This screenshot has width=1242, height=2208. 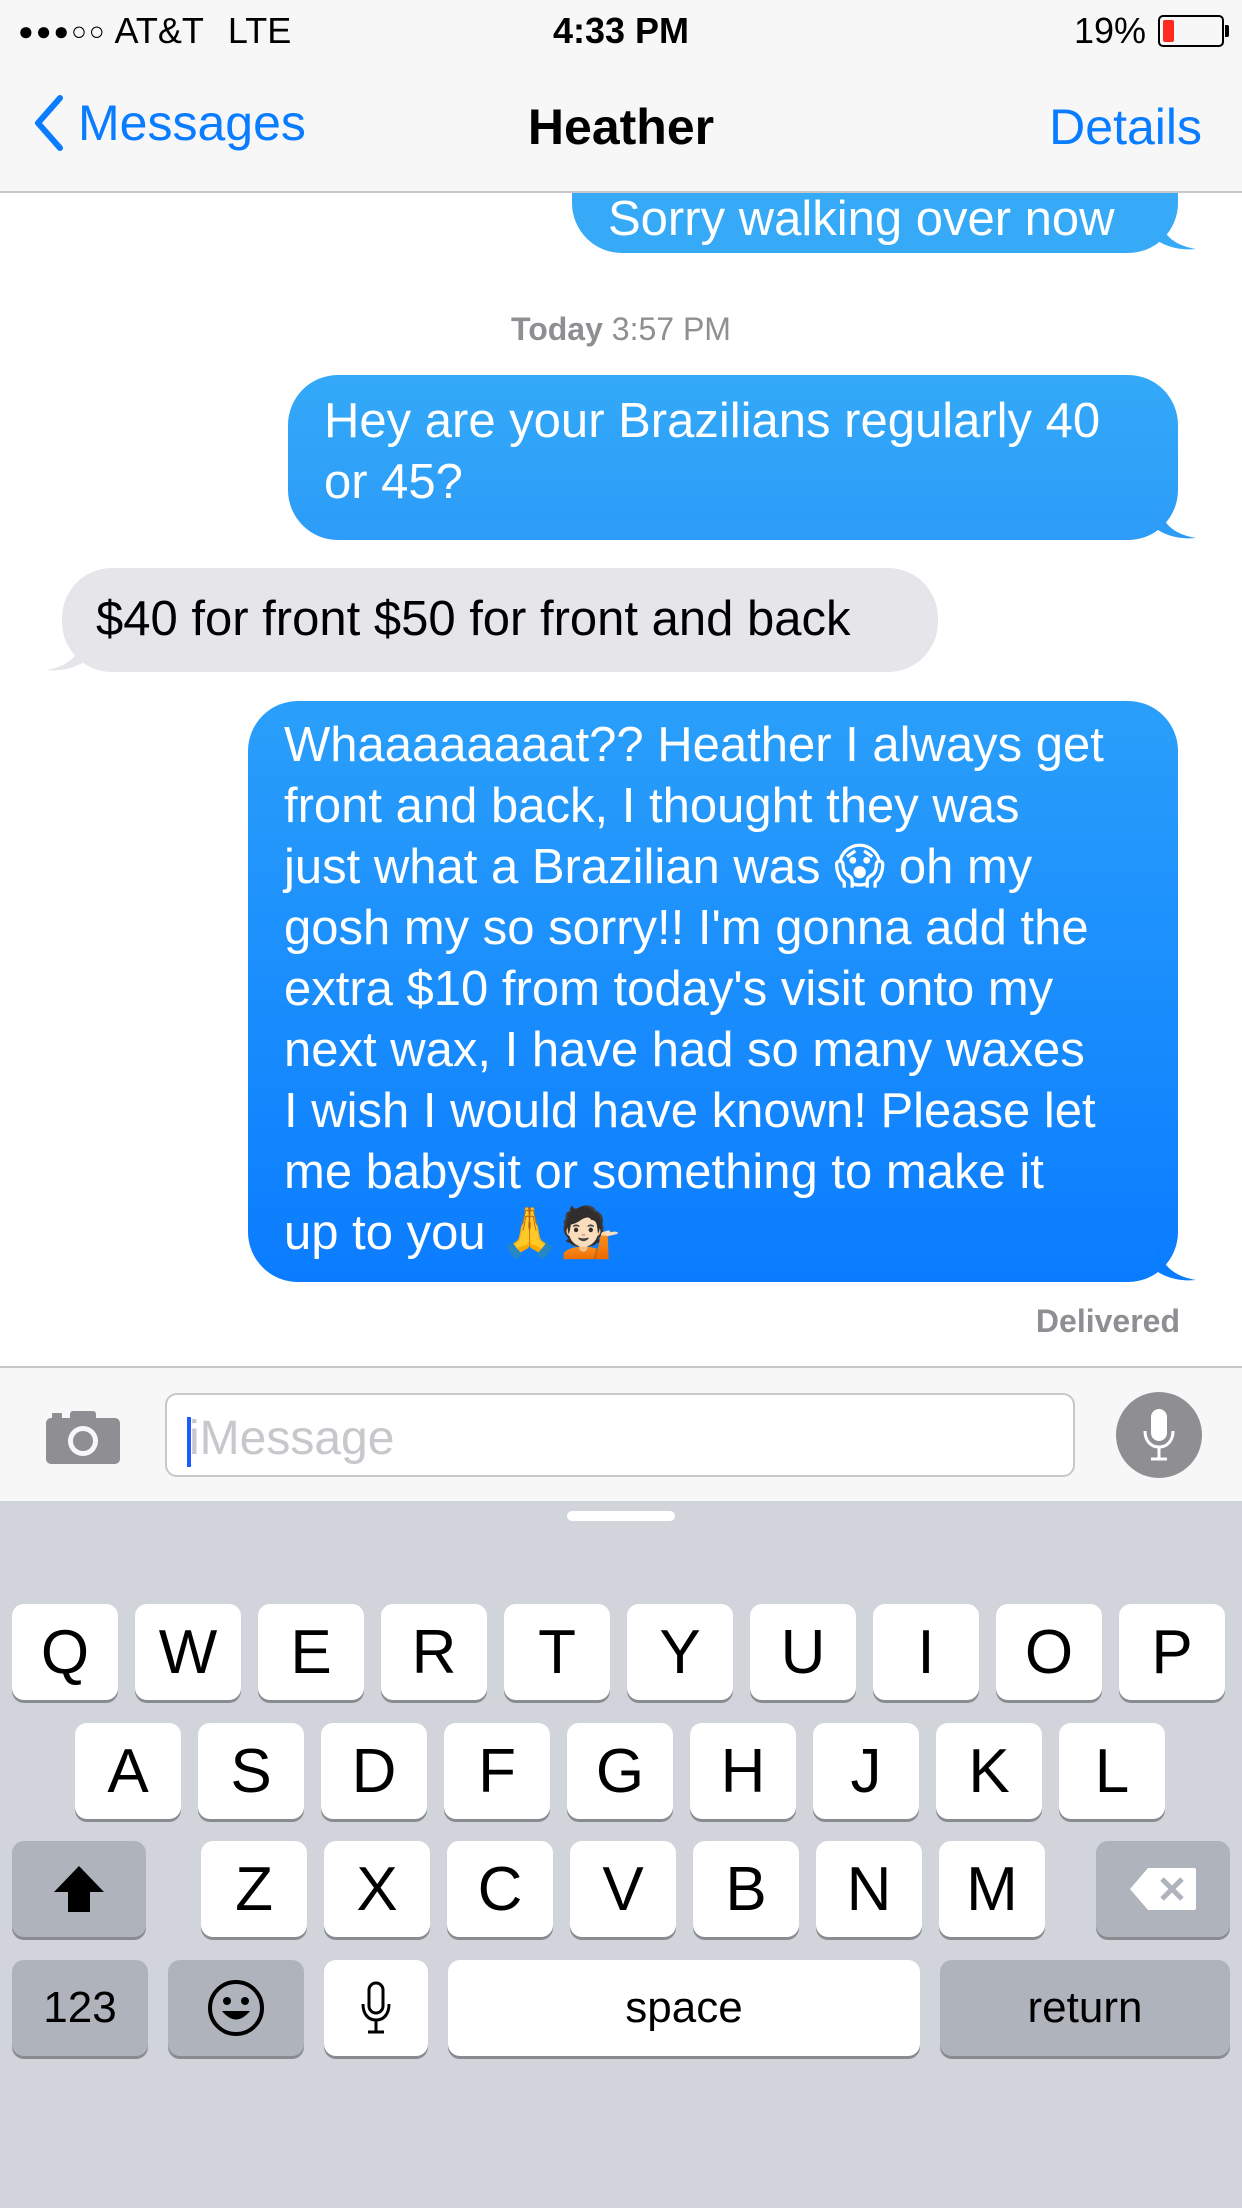 What do you see at coordinates (712, 421) in the screenshot?
I see `message-text-line: Hey are your Brazilians regularly 40` at bounding box center [712, 421].